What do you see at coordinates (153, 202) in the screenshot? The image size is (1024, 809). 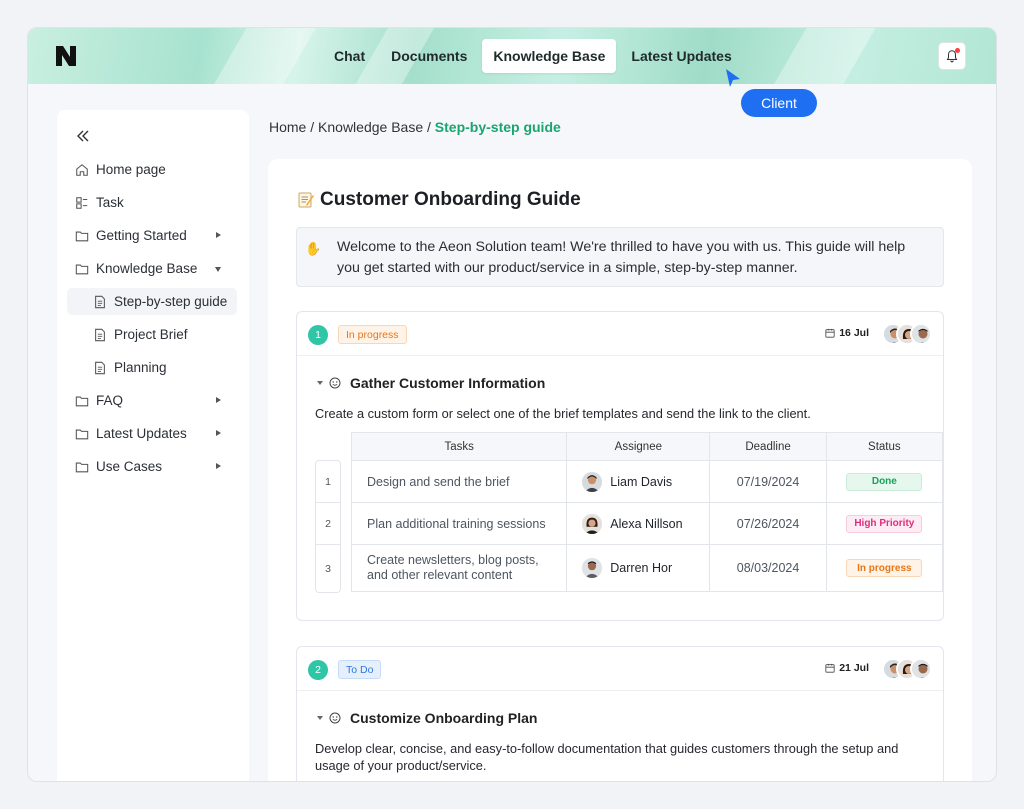 I see `sidebar-item-task: Task` at bounding box center [153, 202].